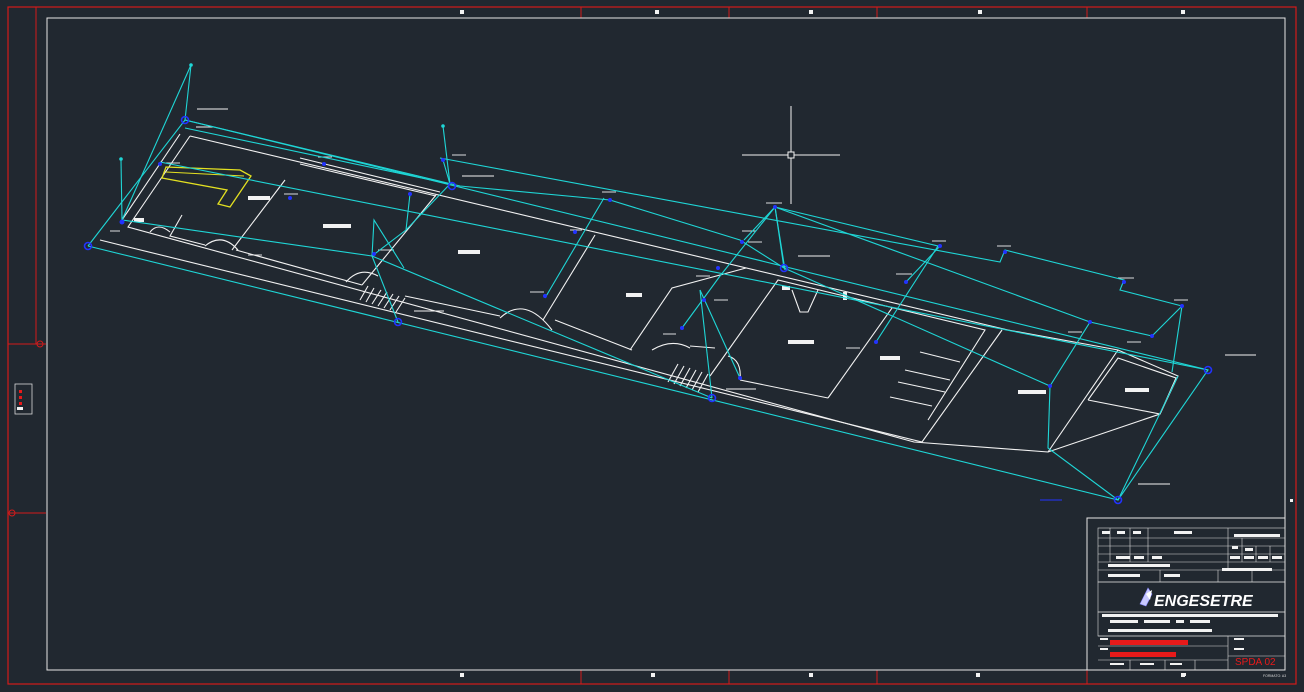  What do you see at coordinates (282, 112) in the screenshot?
I see `air-terminals` at bounding box center [282, 112].